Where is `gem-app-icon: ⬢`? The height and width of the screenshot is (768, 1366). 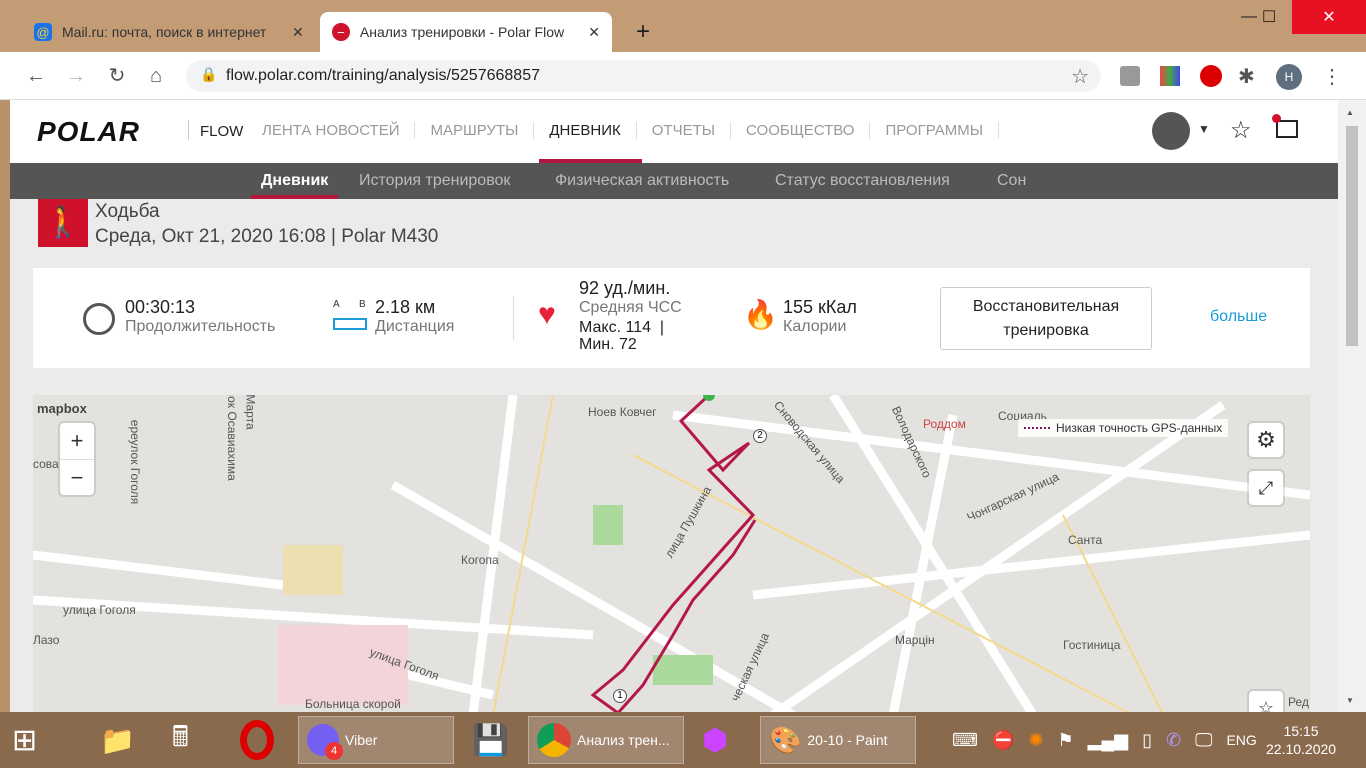
gem-app-icon: ⬢ is located at coordinates (715, 740).